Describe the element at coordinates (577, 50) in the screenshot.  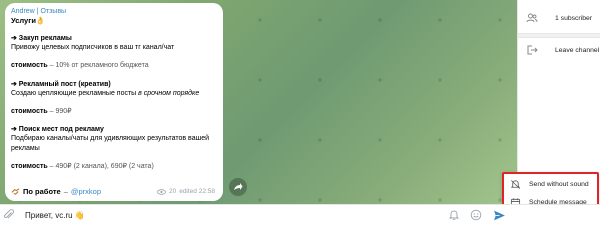
I see `leave-channel-label: Leave channel` at that location.